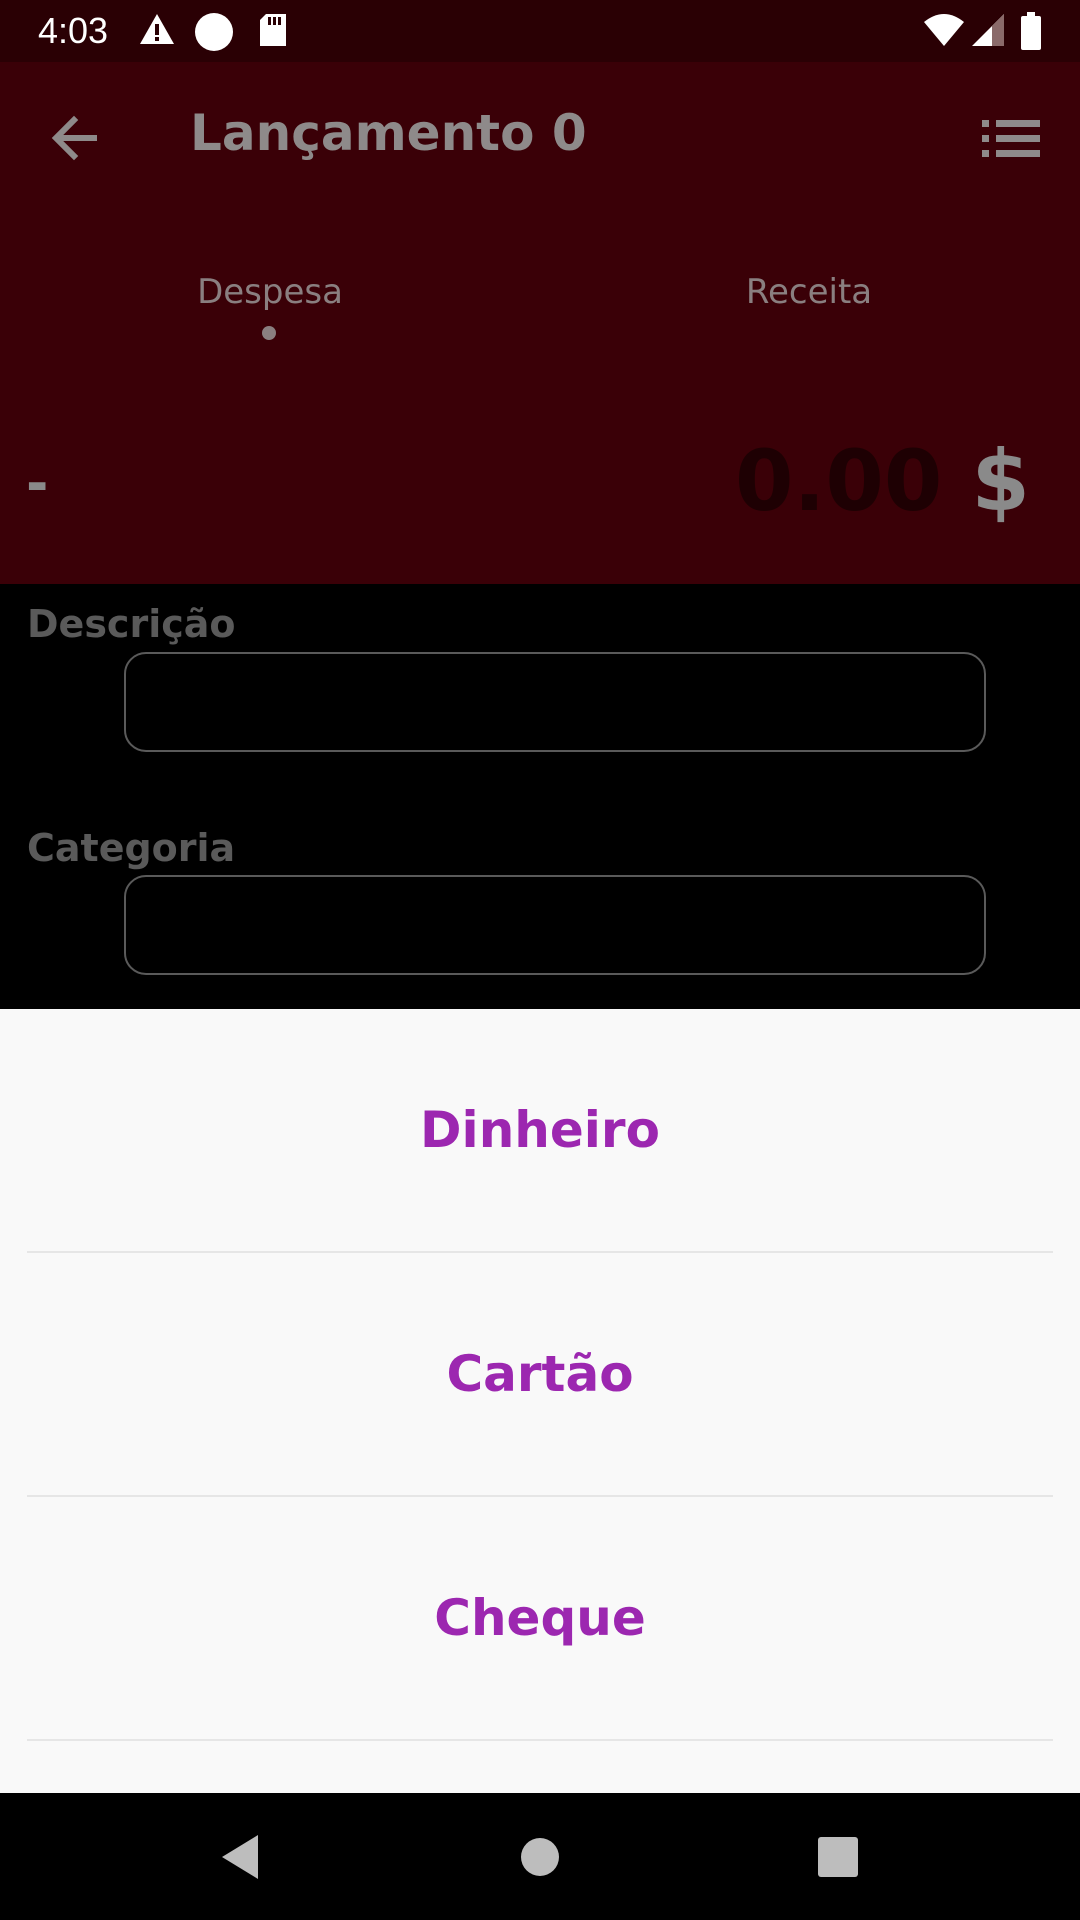 The image size is (1080, 1920). What do you see at coordinates (540, 1375) in the screenshot?
I see `option-cartao: Cartão` at bounding box center [540, 1375].